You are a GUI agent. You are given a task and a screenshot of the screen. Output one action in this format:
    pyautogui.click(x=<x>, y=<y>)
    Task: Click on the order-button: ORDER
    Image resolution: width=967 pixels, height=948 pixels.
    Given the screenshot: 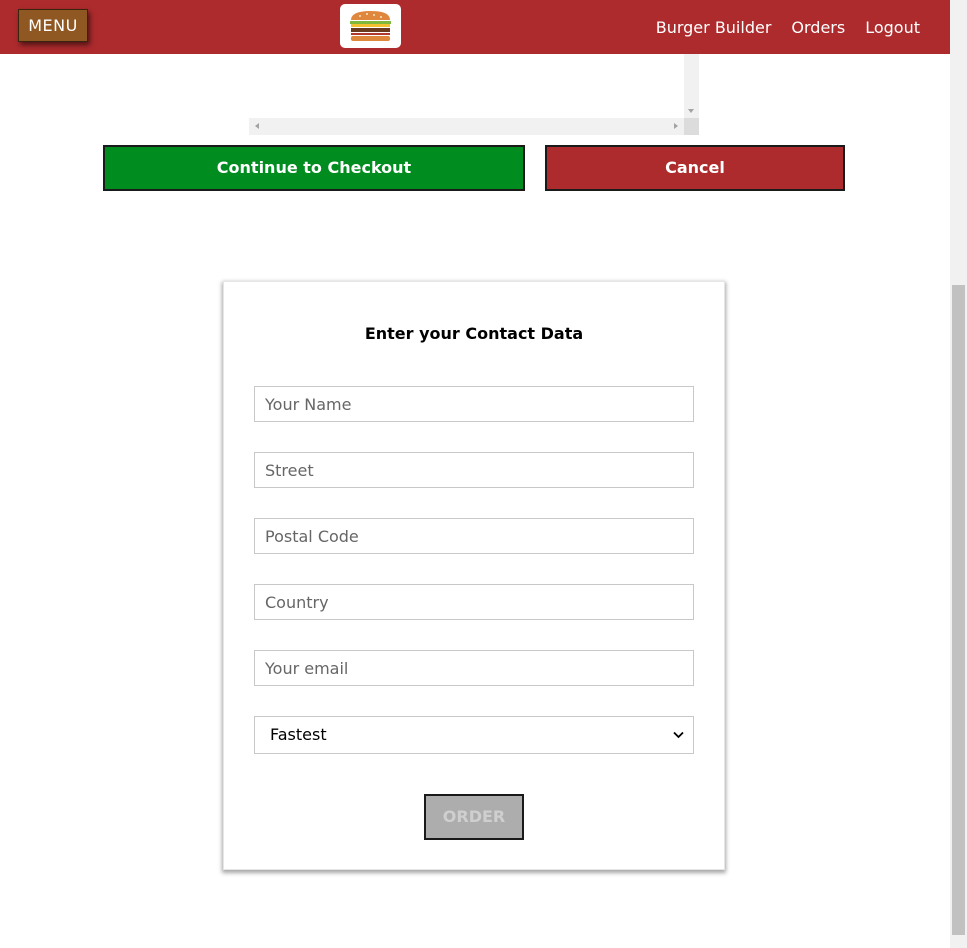 What is the action you would take?
    pyautogui.click(x=474, y=817)
    